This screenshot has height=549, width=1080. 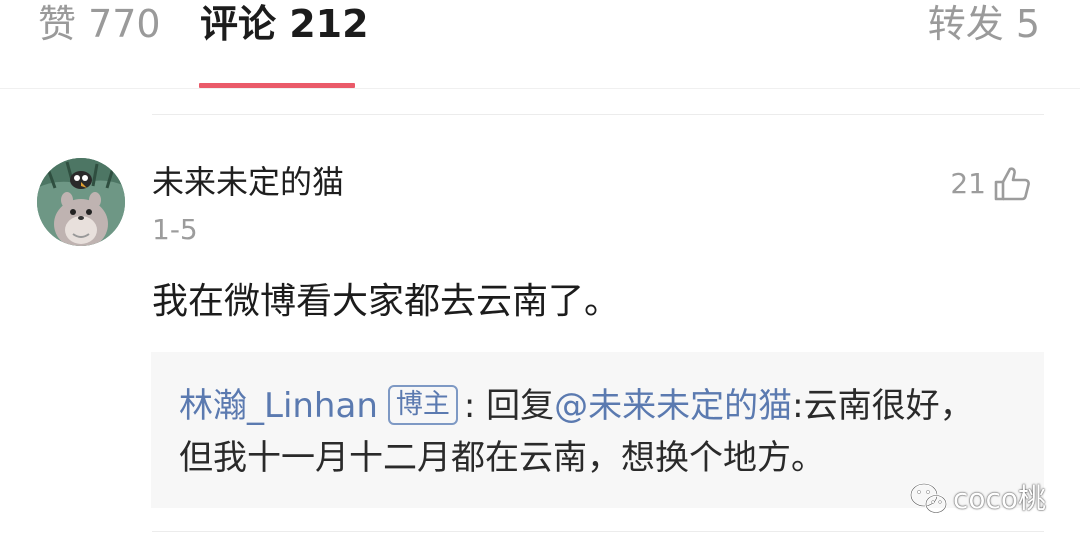 I want to click on tab-comments: 评论 212, so click(x=284, y=24).